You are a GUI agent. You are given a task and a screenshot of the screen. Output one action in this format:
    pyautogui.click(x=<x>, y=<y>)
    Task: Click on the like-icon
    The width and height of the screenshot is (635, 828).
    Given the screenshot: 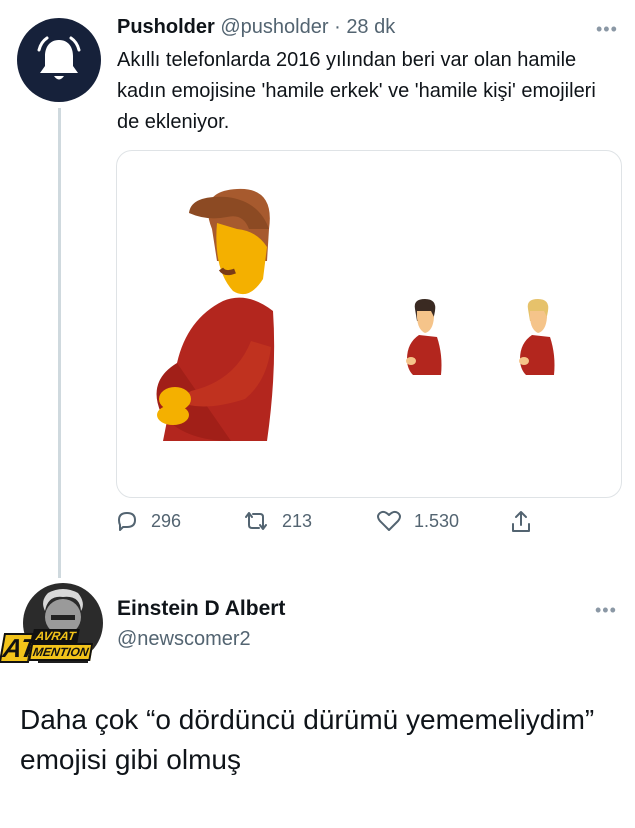 What is the action you would take?
    pyautogui.click(x=389, y=520)
    